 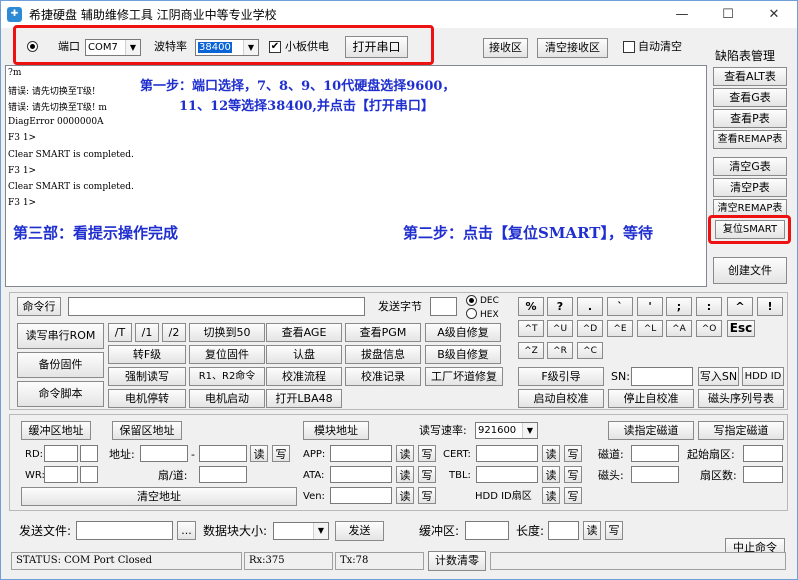 What do you see at coordinates (750, 187) in the screenshot?
I see `clear-p-button: 清空P表` at bounding box center [750, 187].